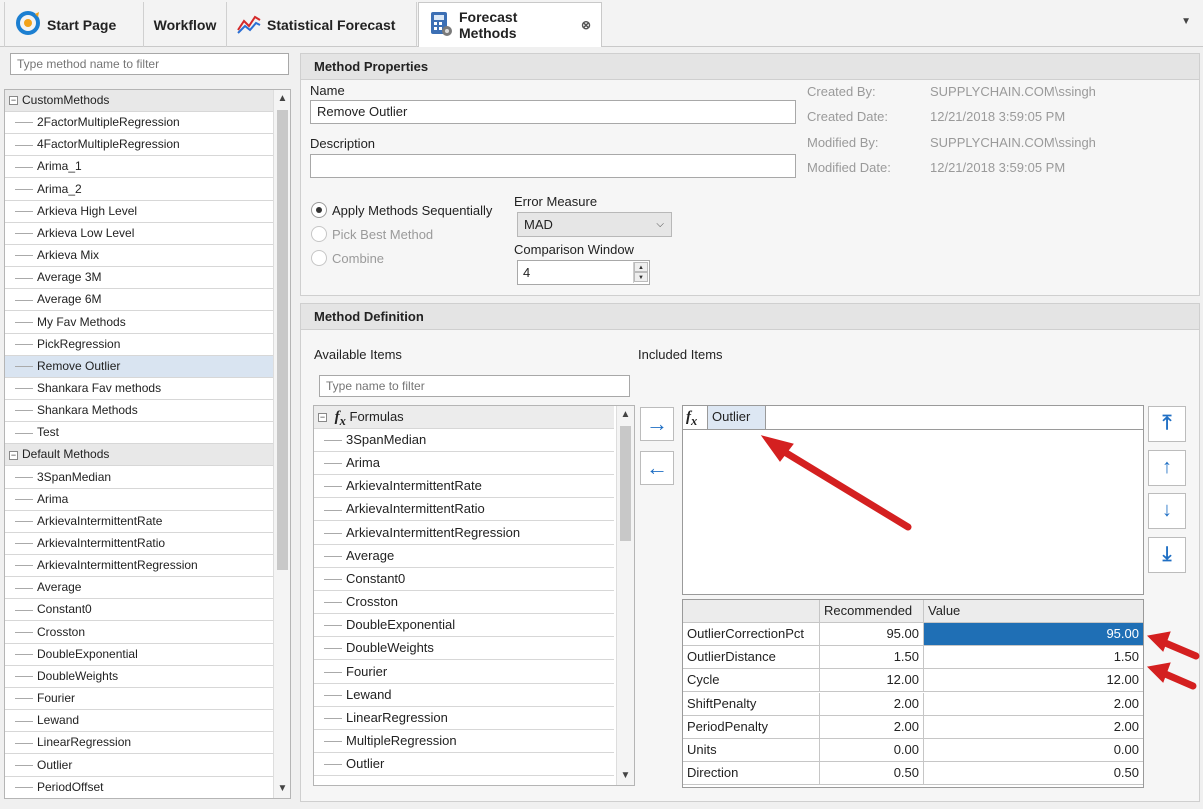 The image size is (1203, 809). I want to click on tree-item: Test, so click(139, 433).